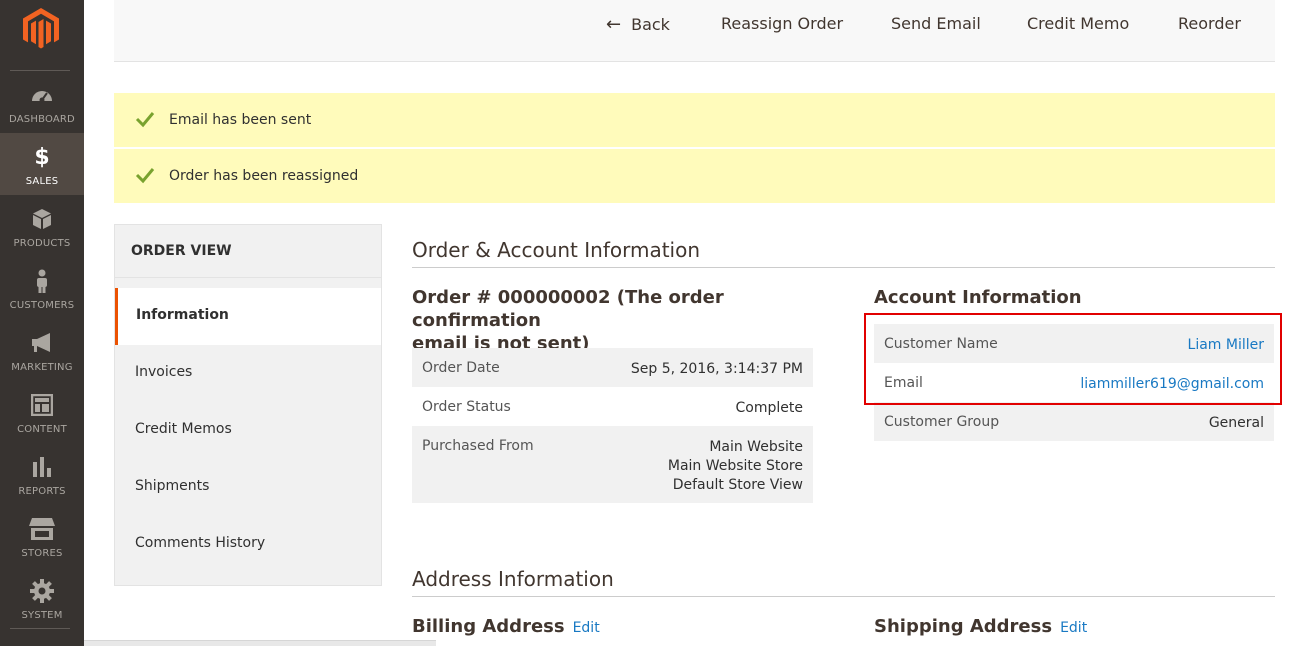 This screenshot has height=646, width=1295. Describe the element at coordinates (1073, 359) in the screenshot. I see `highlight-annotation-box` at that location.